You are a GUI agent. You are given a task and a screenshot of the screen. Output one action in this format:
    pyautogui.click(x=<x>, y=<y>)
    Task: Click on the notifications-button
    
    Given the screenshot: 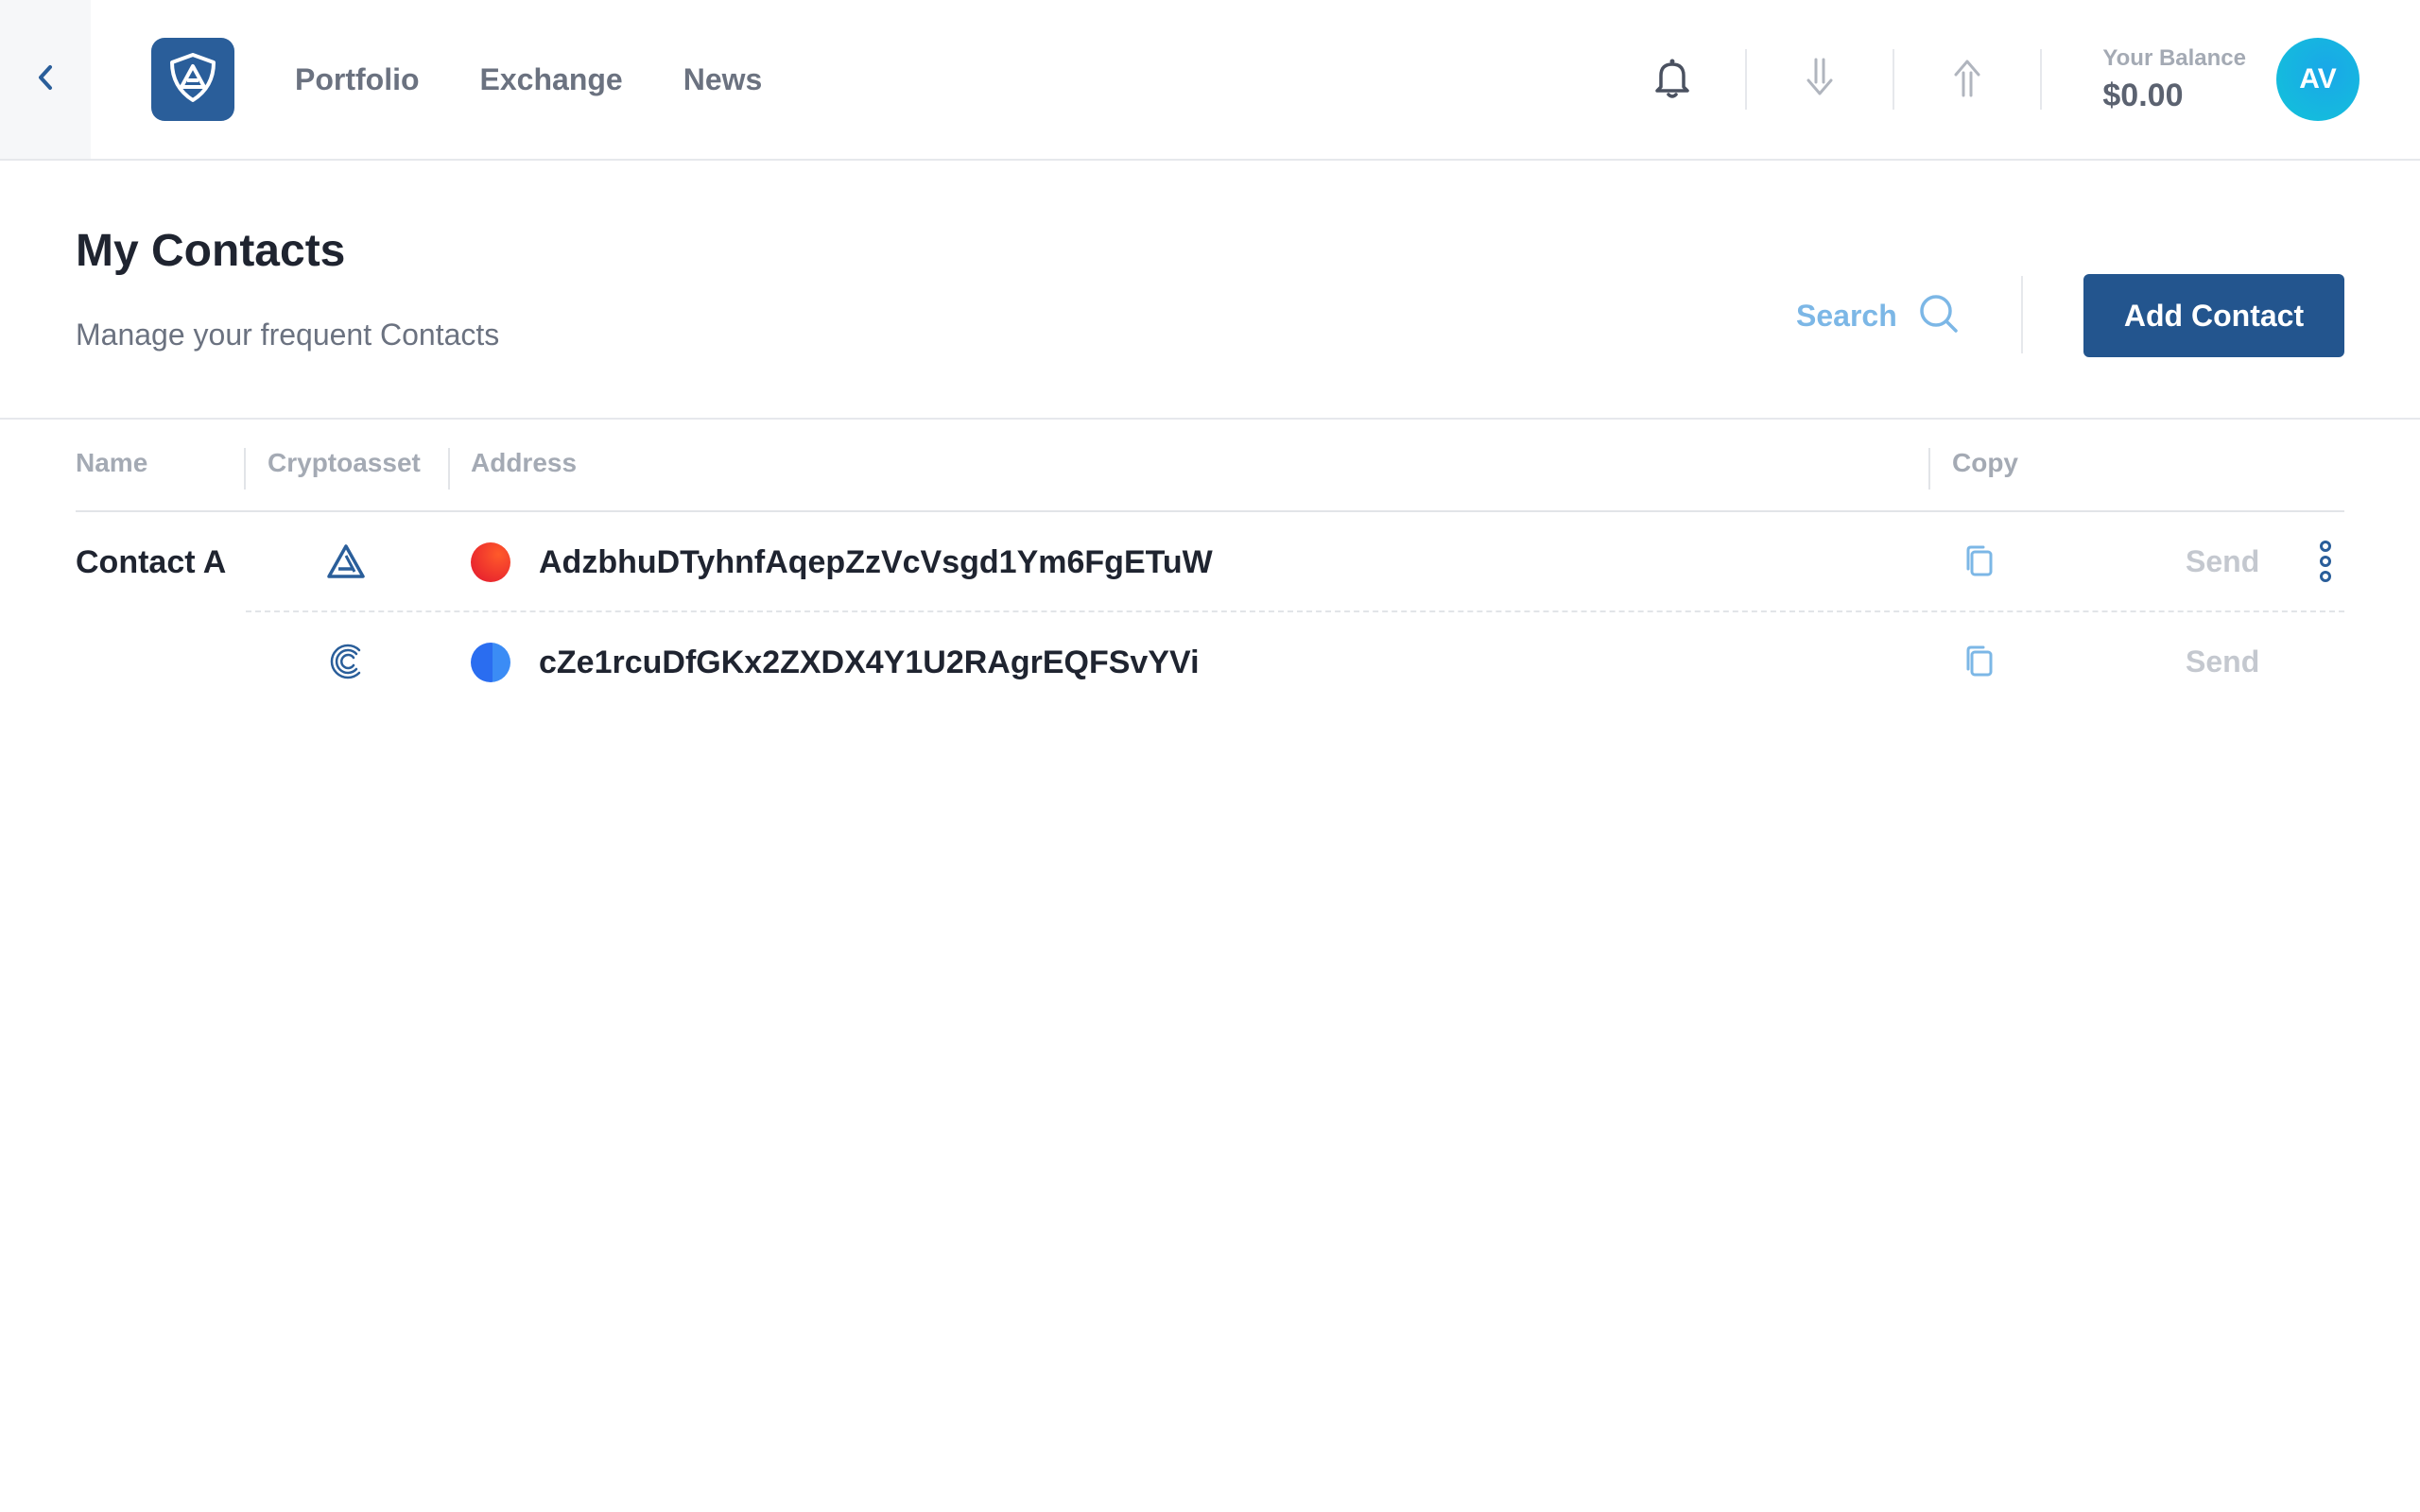 What is the action you would take?
    pyautogui.click(x=1672, y=79)
    